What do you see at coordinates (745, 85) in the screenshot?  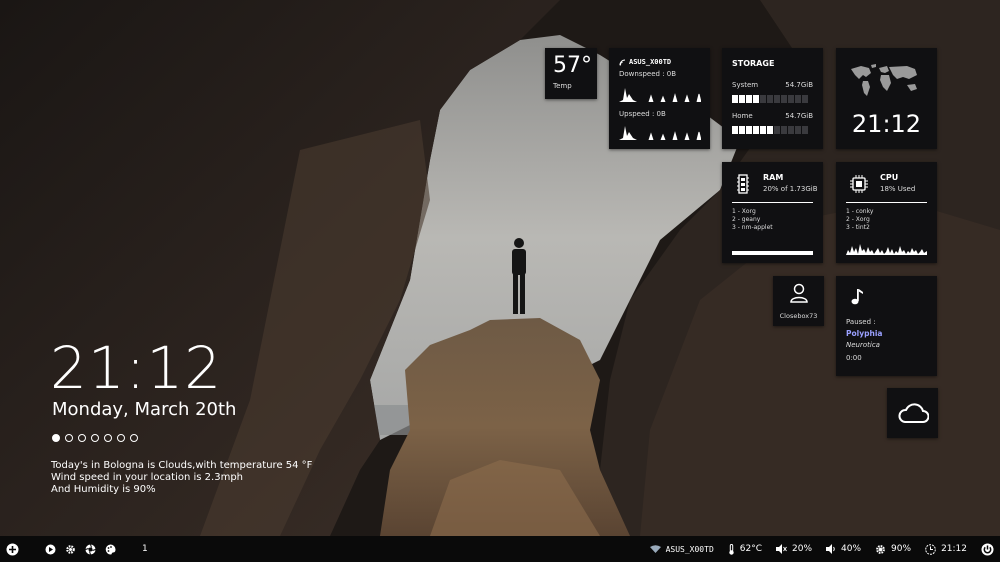 I see `storage-system-label: System` at bounding box center [745, 85].